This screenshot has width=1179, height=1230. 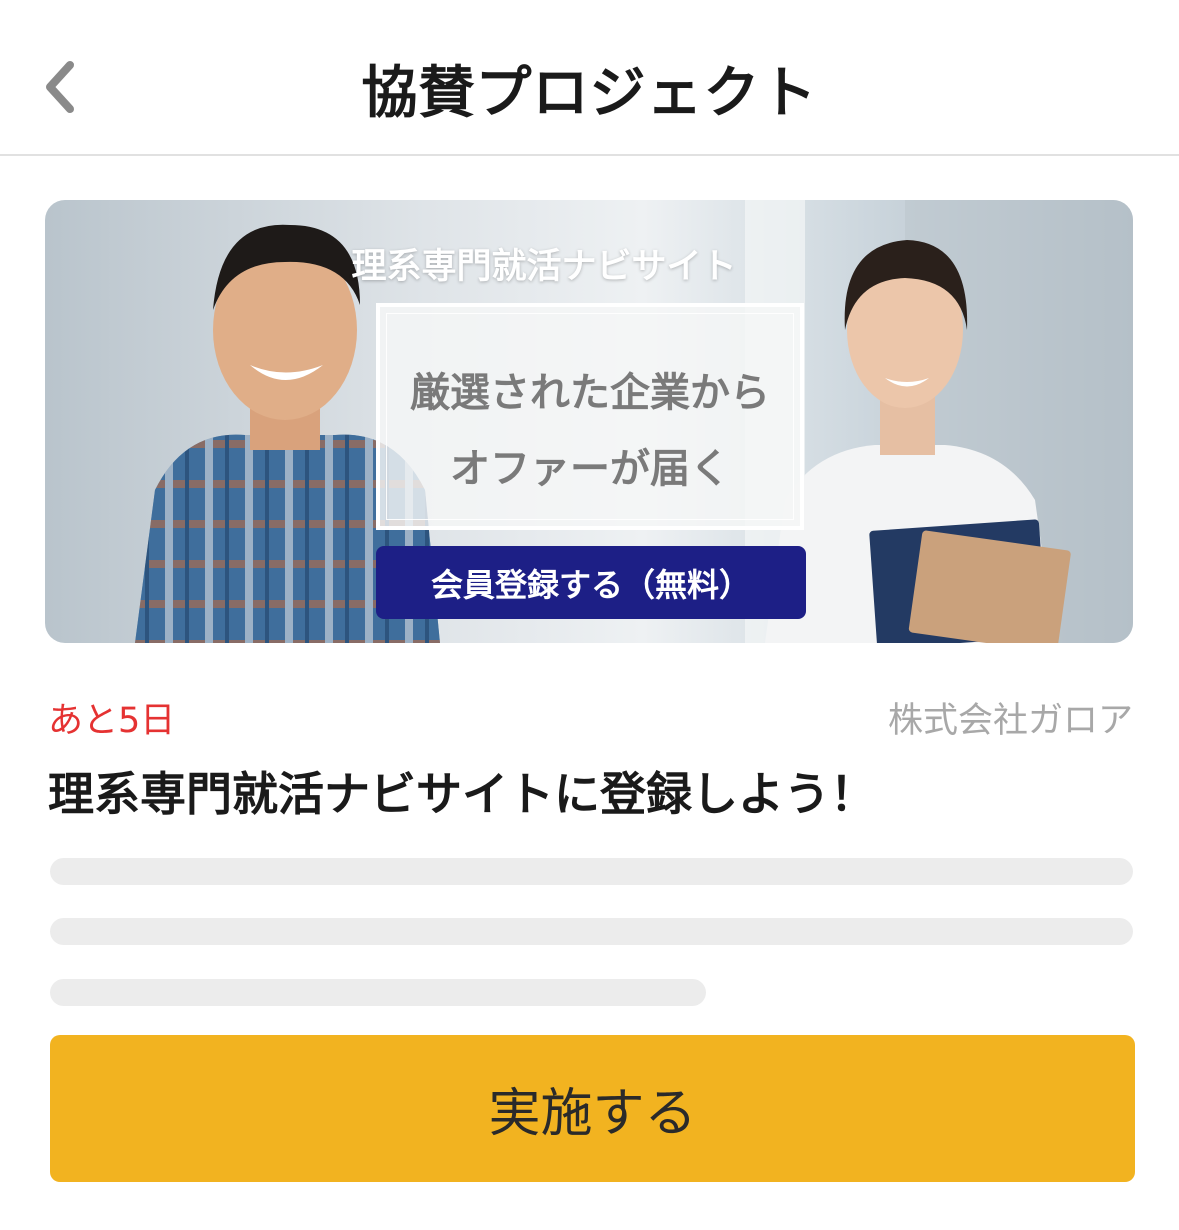 I want to click on banner-register-button: 会員登録する（無料）, so click(x=591, y=582).